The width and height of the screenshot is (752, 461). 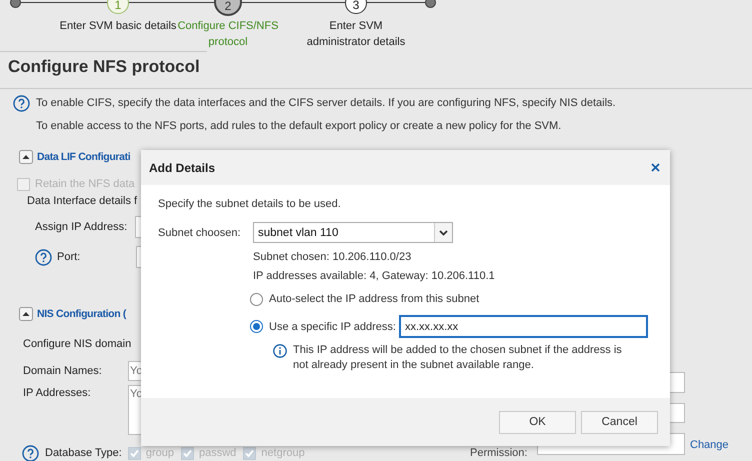 What do you see at coordinates (655, 167) in the screenshot?
I see `close-icon` at bounding box center [655, 167].